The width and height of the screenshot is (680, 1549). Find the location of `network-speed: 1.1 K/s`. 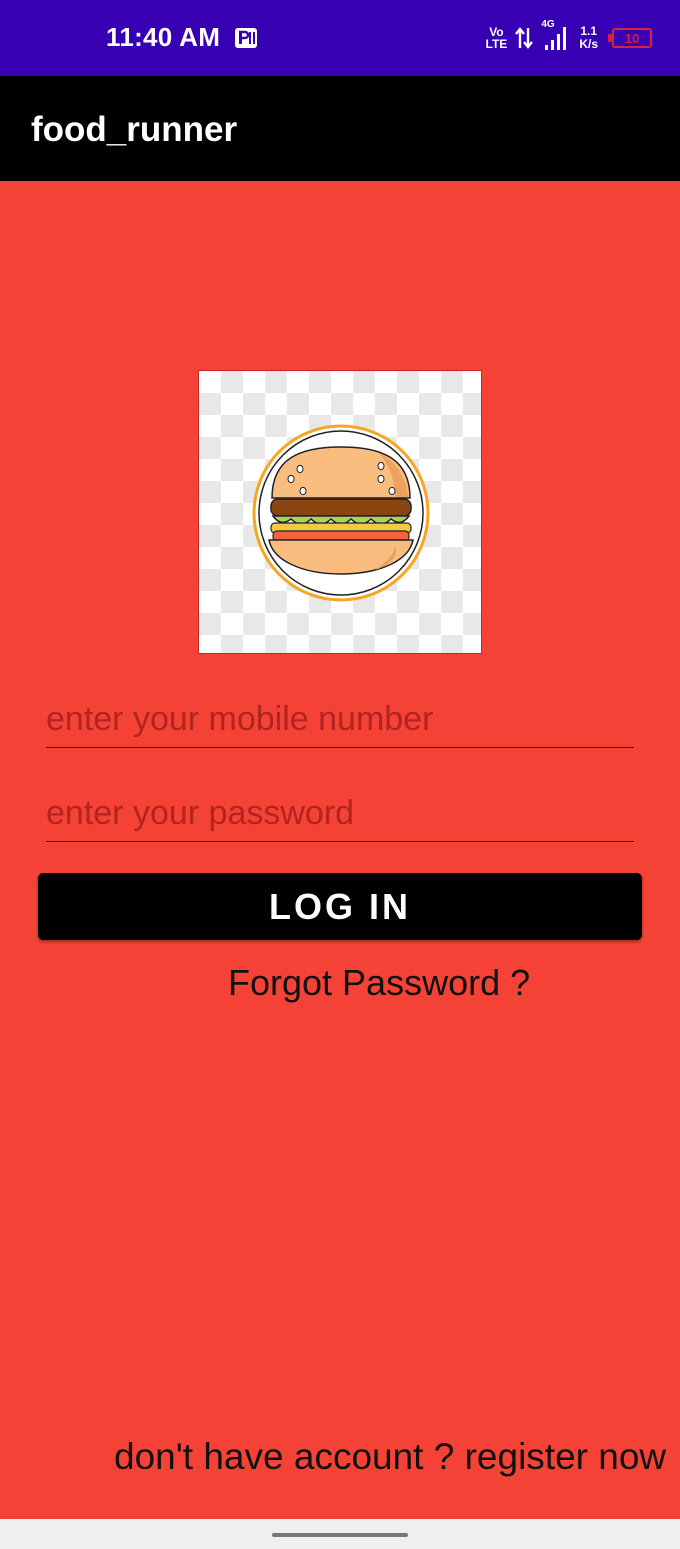

network-speed: 1.1 K/s is located at coordinates (588, 37).